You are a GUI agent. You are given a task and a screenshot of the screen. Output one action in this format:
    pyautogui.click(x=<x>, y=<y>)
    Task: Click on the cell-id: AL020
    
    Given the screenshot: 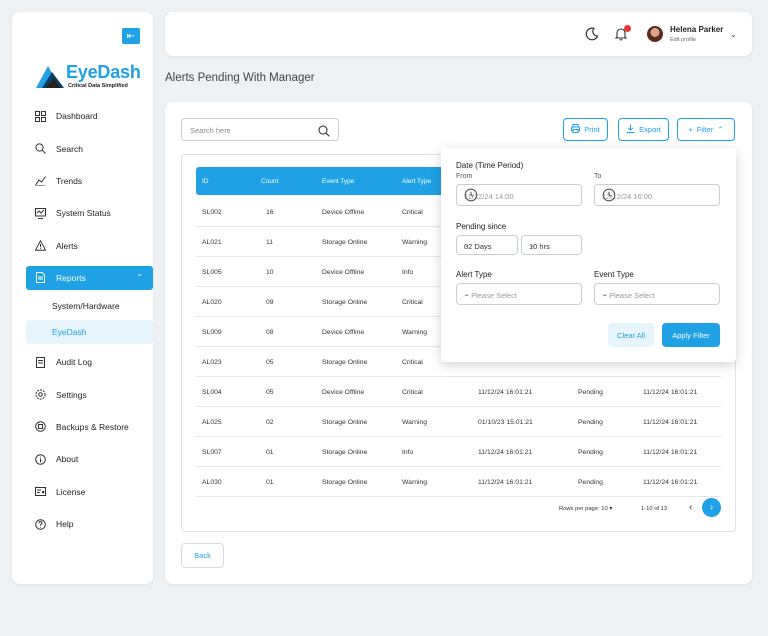 What is the action you would take?
    pyautogui.click(x=212, y=302)
    